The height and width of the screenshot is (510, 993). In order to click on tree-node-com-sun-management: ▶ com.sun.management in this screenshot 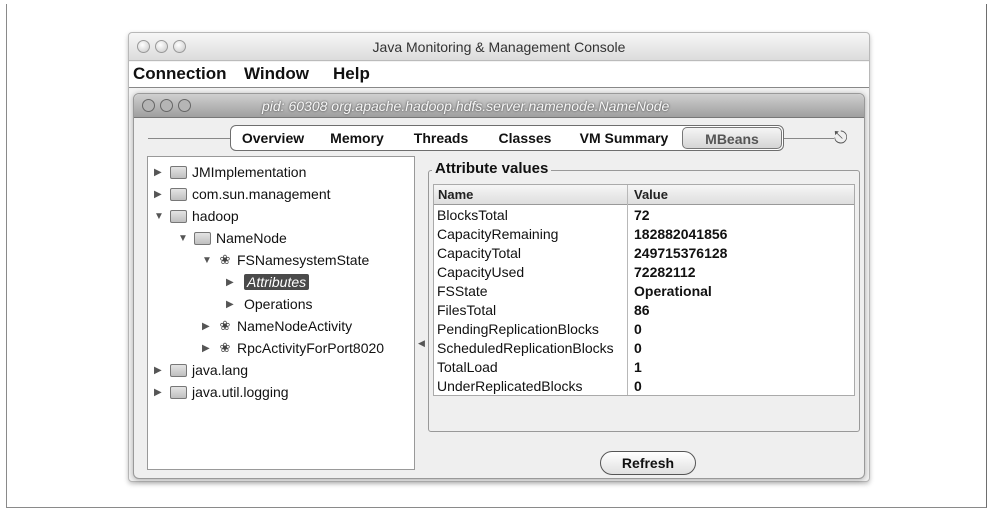, I will do `click(242, 194)`.